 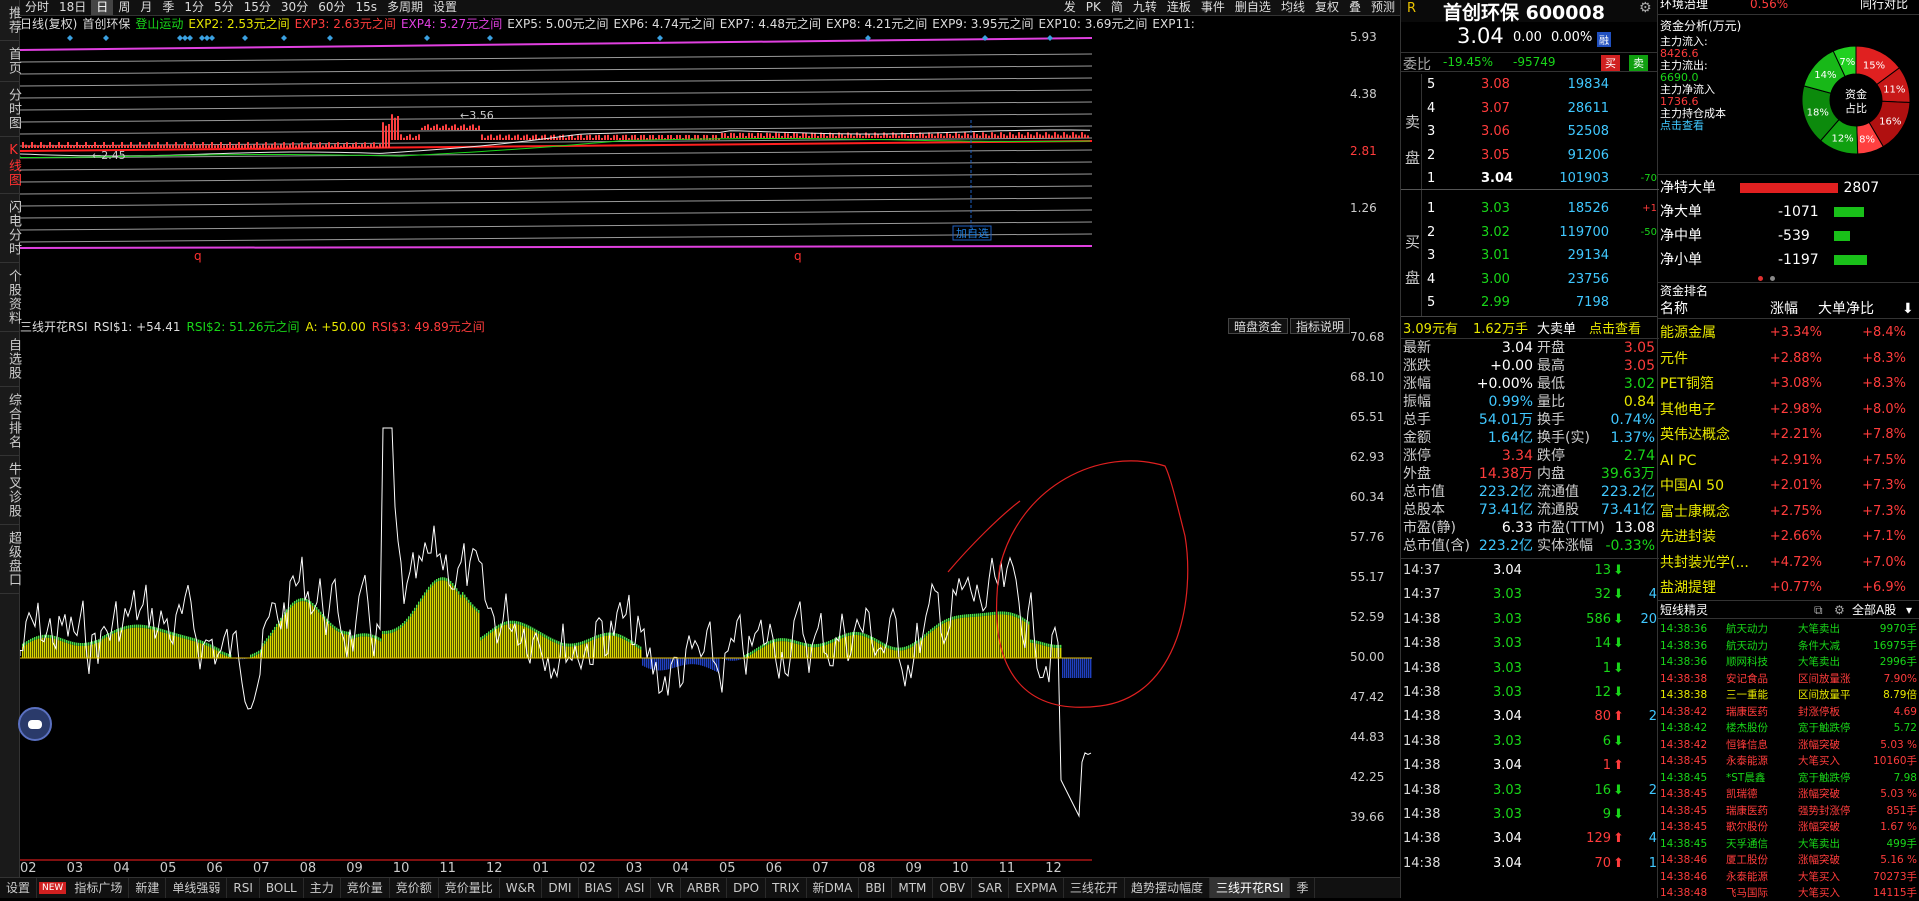 What do you see at coordinates (52, 888) in the screenshot?
I see `new-badge: NEW` at bounding box center [52, 888].